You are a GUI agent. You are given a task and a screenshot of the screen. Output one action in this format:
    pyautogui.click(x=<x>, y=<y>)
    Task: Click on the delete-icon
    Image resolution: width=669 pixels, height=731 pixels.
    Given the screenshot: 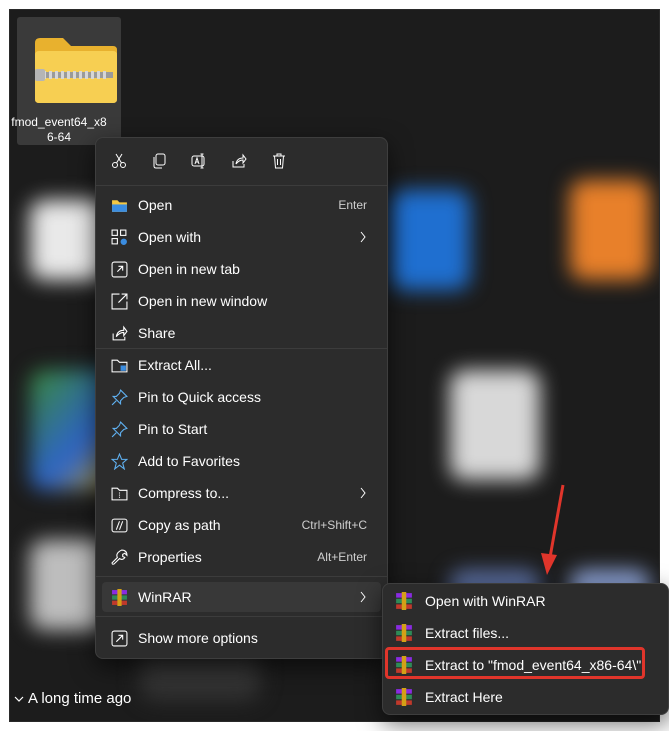 What is the action you would take?
    pyautogui.click(x=279, y=161)
    